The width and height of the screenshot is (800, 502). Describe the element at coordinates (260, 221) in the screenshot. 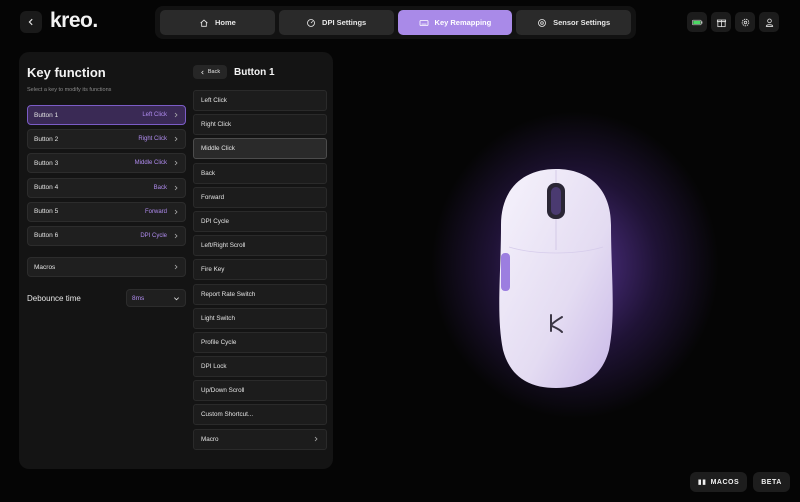

I see `function-option: DPI Cycle` at that location.